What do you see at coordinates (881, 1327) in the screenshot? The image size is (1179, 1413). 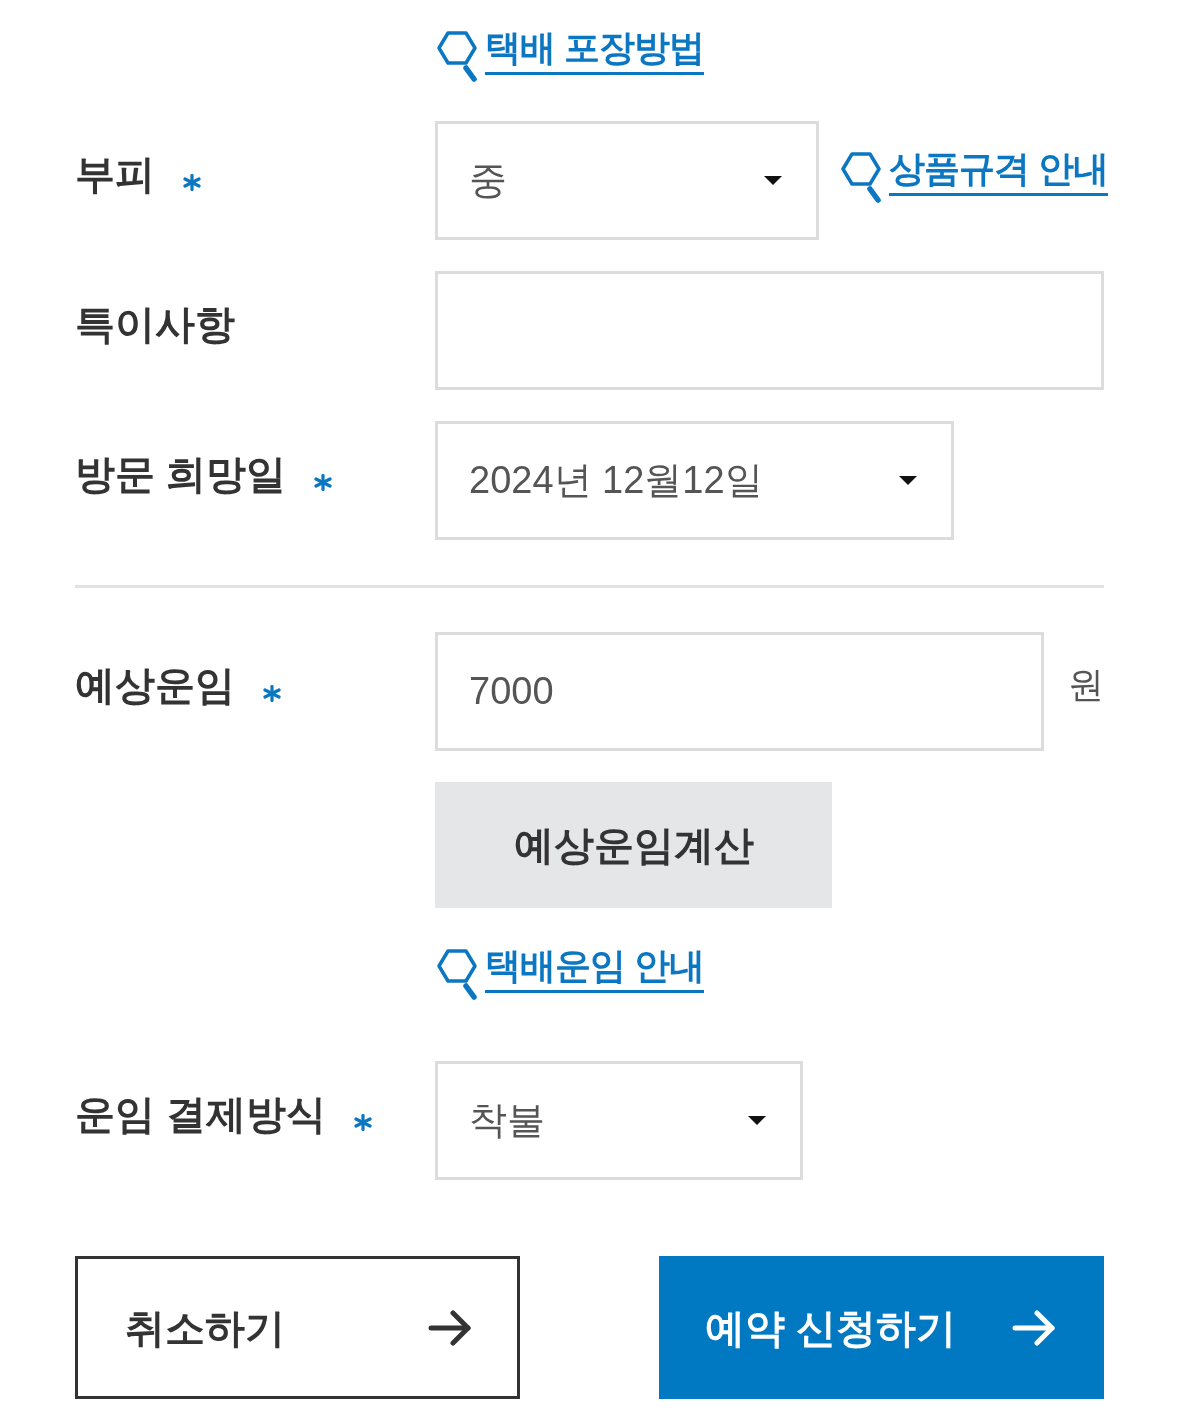 I see `submit-reservation-button: 예약 신청하기` at bounding box center [881, 1327].